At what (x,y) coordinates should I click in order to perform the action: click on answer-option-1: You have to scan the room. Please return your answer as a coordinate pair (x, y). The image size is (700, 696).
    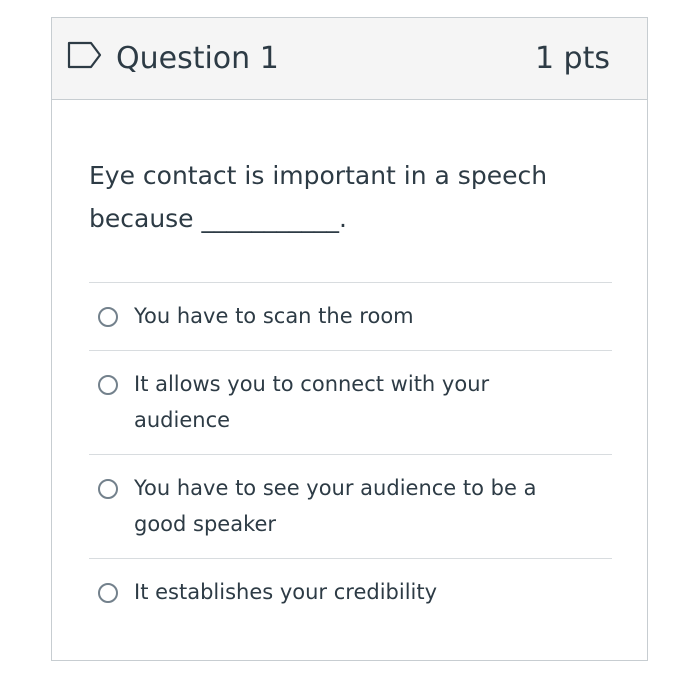
    Looking at the image, I should click on (350, 316).